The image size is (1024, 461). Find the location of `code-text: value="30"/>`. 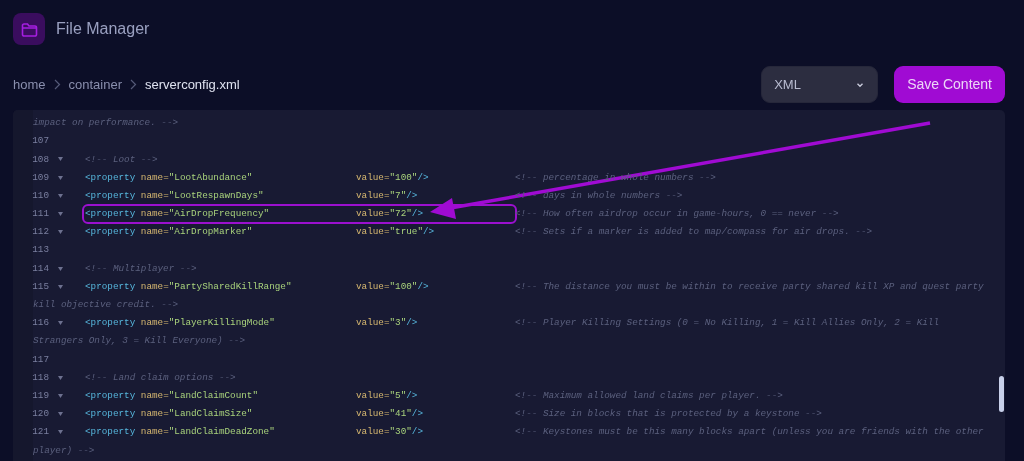

code-text: value="30"/> is located at coordinates (390, 432).